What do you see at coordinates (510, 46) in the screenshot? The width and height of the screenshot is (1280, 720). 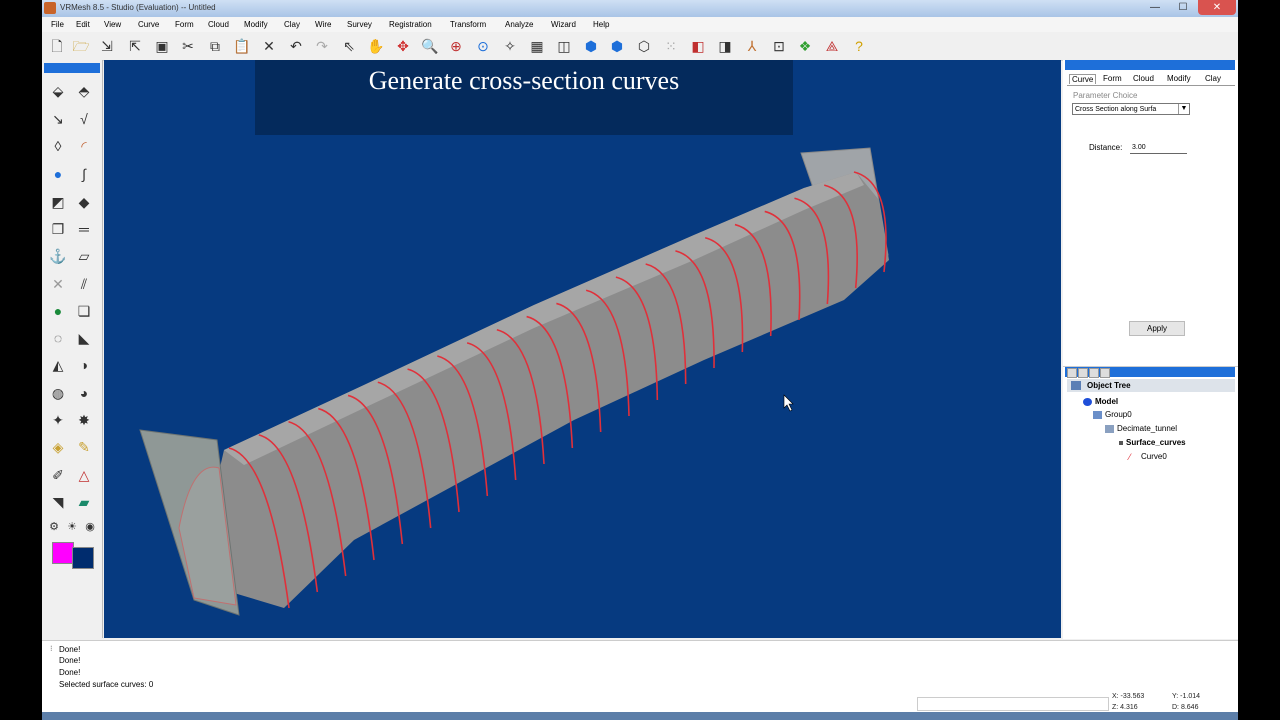 I see `rotate-icon: ✧` at bounding box center [510, 46].